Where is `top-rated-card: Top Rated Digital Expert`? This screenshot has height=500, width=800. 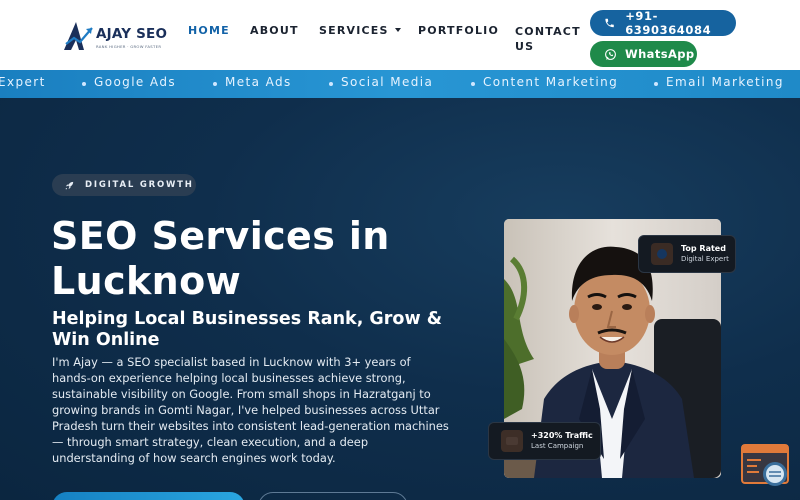 top-rated-card: Top Rated Digital Expert is located at coordinates (687, 254).